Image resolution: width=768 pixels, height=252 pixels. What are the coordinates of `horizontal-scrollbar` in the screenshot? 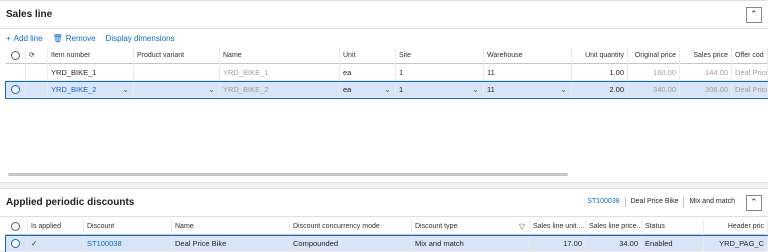 It's located at (288, 174).